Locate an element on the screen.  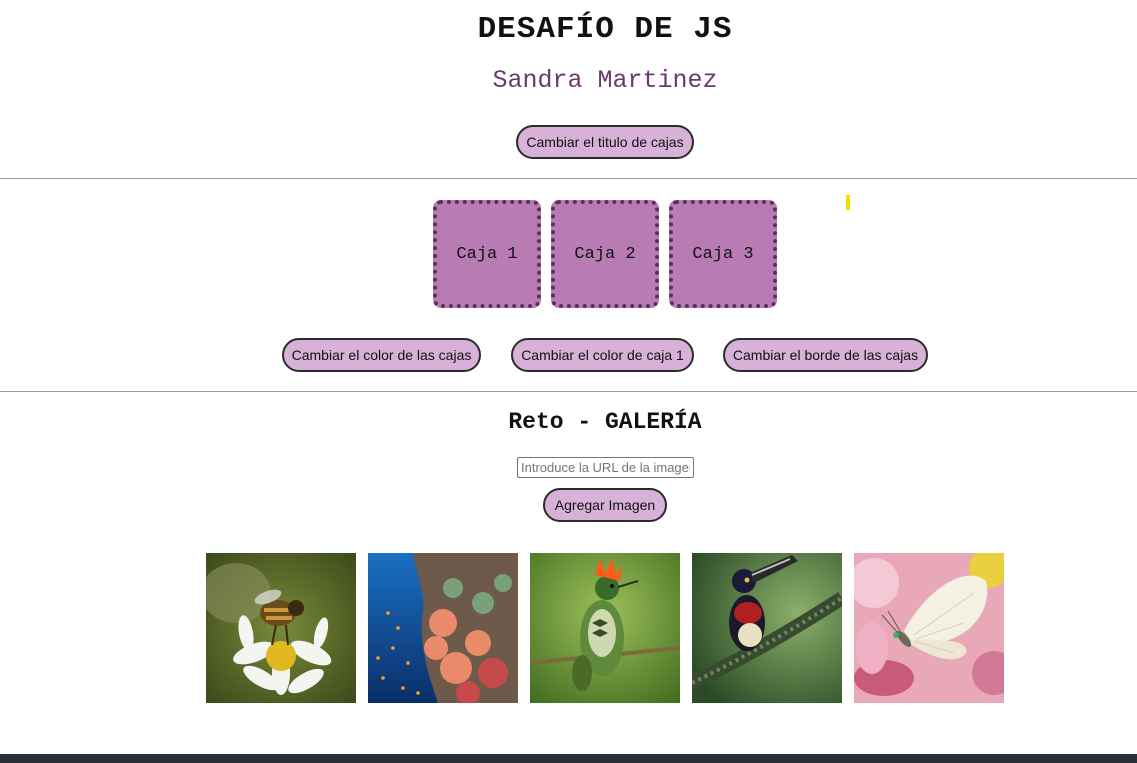
gallery-title: Reto - GALERÍA is located at coordinates (605, 422).